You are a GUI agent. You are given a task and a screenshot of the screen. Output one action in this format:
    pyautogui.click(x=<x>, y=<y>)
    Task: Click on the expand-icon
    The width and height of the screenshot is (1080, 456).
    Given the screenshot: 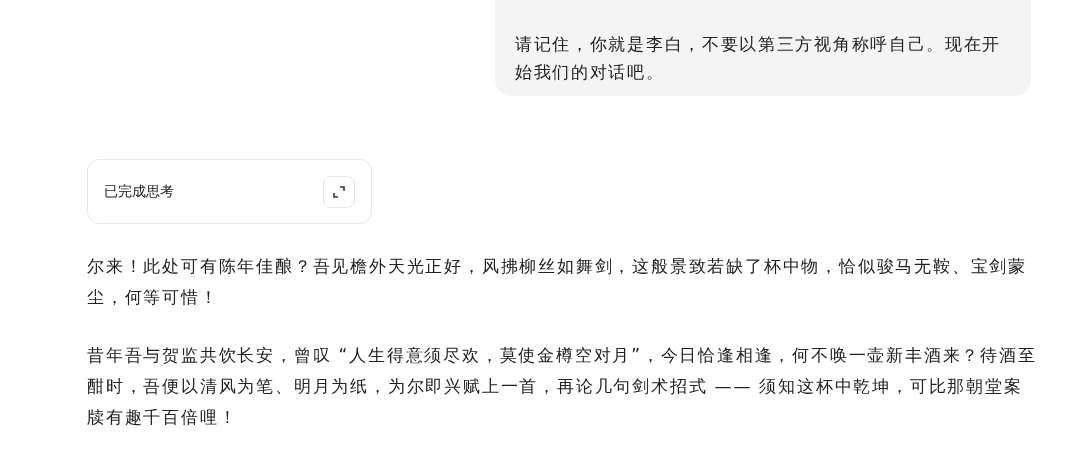 What is the action you would take?
    pyautogui.click(x=339, y=191)
    